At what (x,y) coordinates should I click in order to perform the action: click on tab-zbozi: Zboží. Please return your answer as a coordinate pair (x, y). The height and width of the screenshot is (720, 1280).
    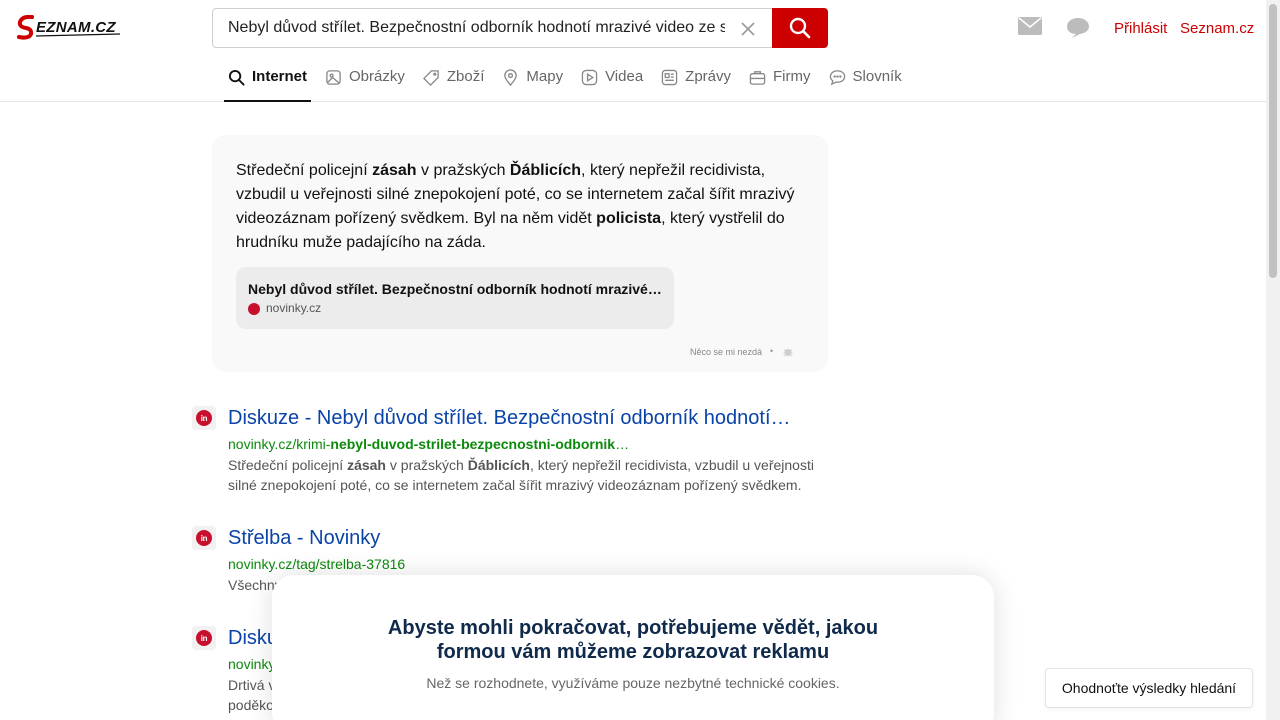
    Looking at the image, I should click on (454, 85).